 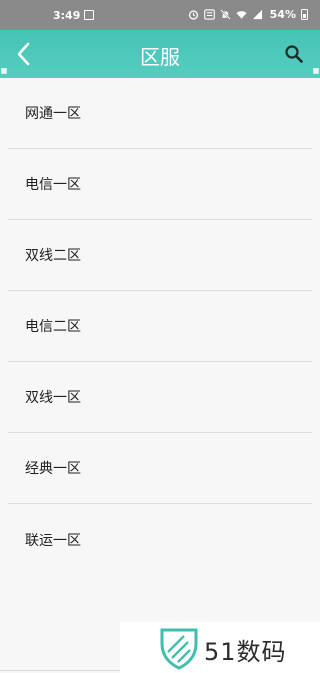 I want to click on list-item: 双线一区, so click(x=160, y=397).